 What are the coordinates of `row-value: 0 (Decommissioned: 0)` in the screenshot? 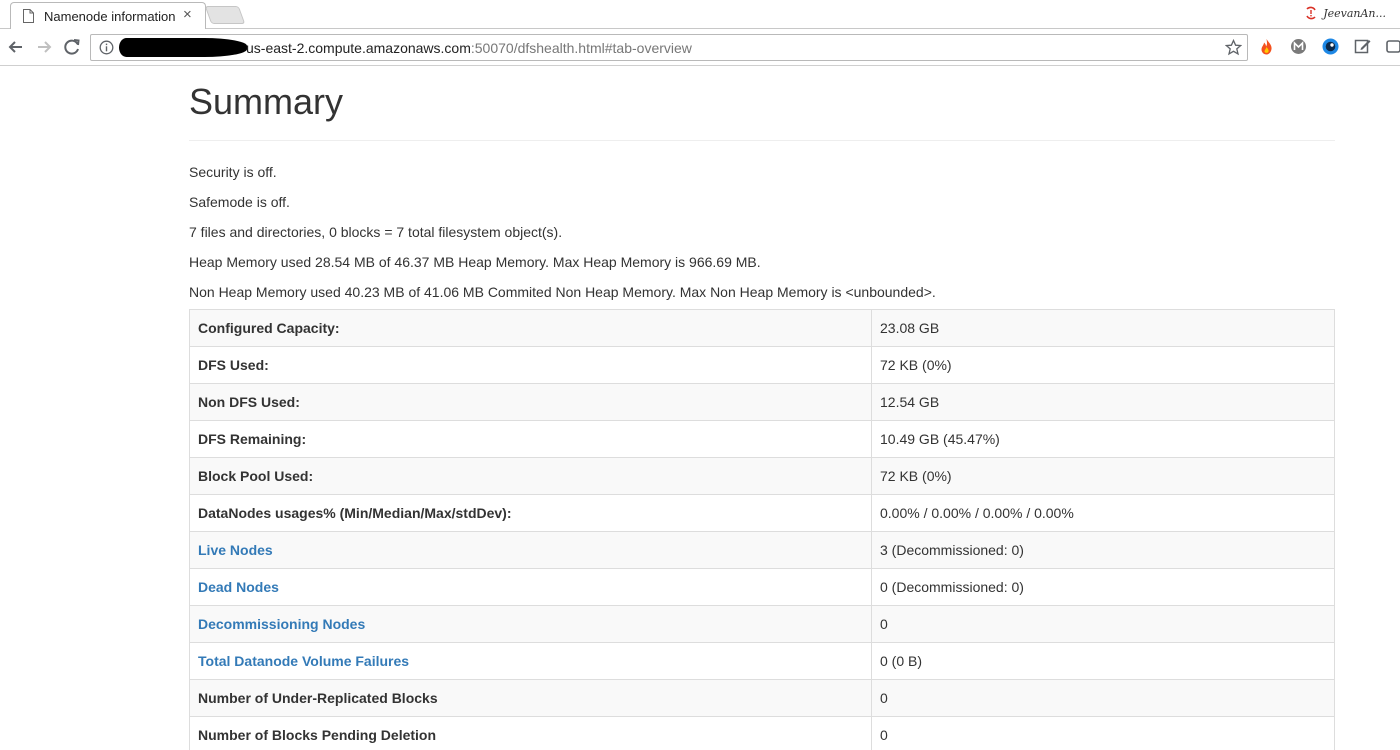 It's located at (1103, 587).